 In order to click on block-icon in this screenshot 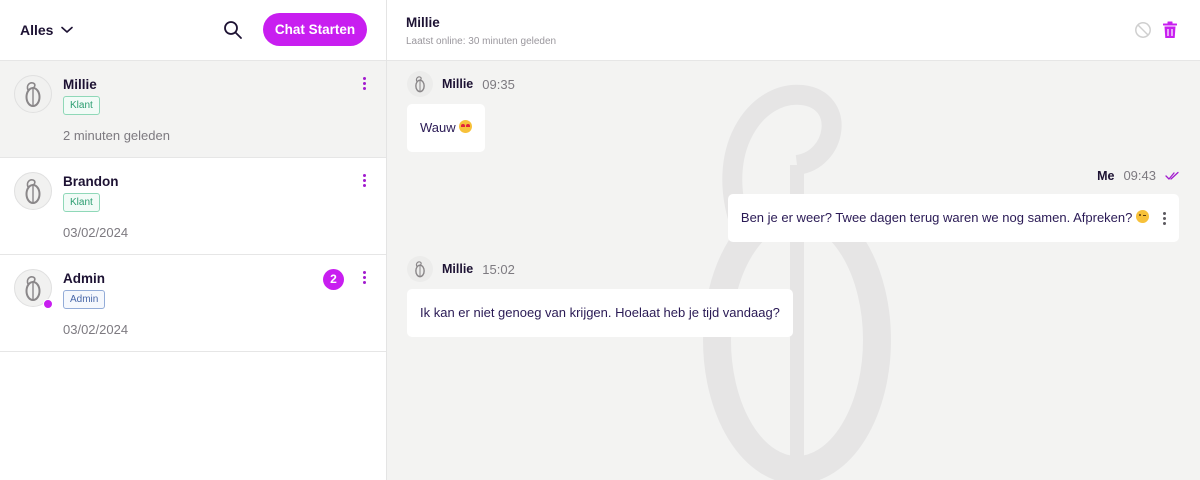, I will do `click(1143, 30)`.